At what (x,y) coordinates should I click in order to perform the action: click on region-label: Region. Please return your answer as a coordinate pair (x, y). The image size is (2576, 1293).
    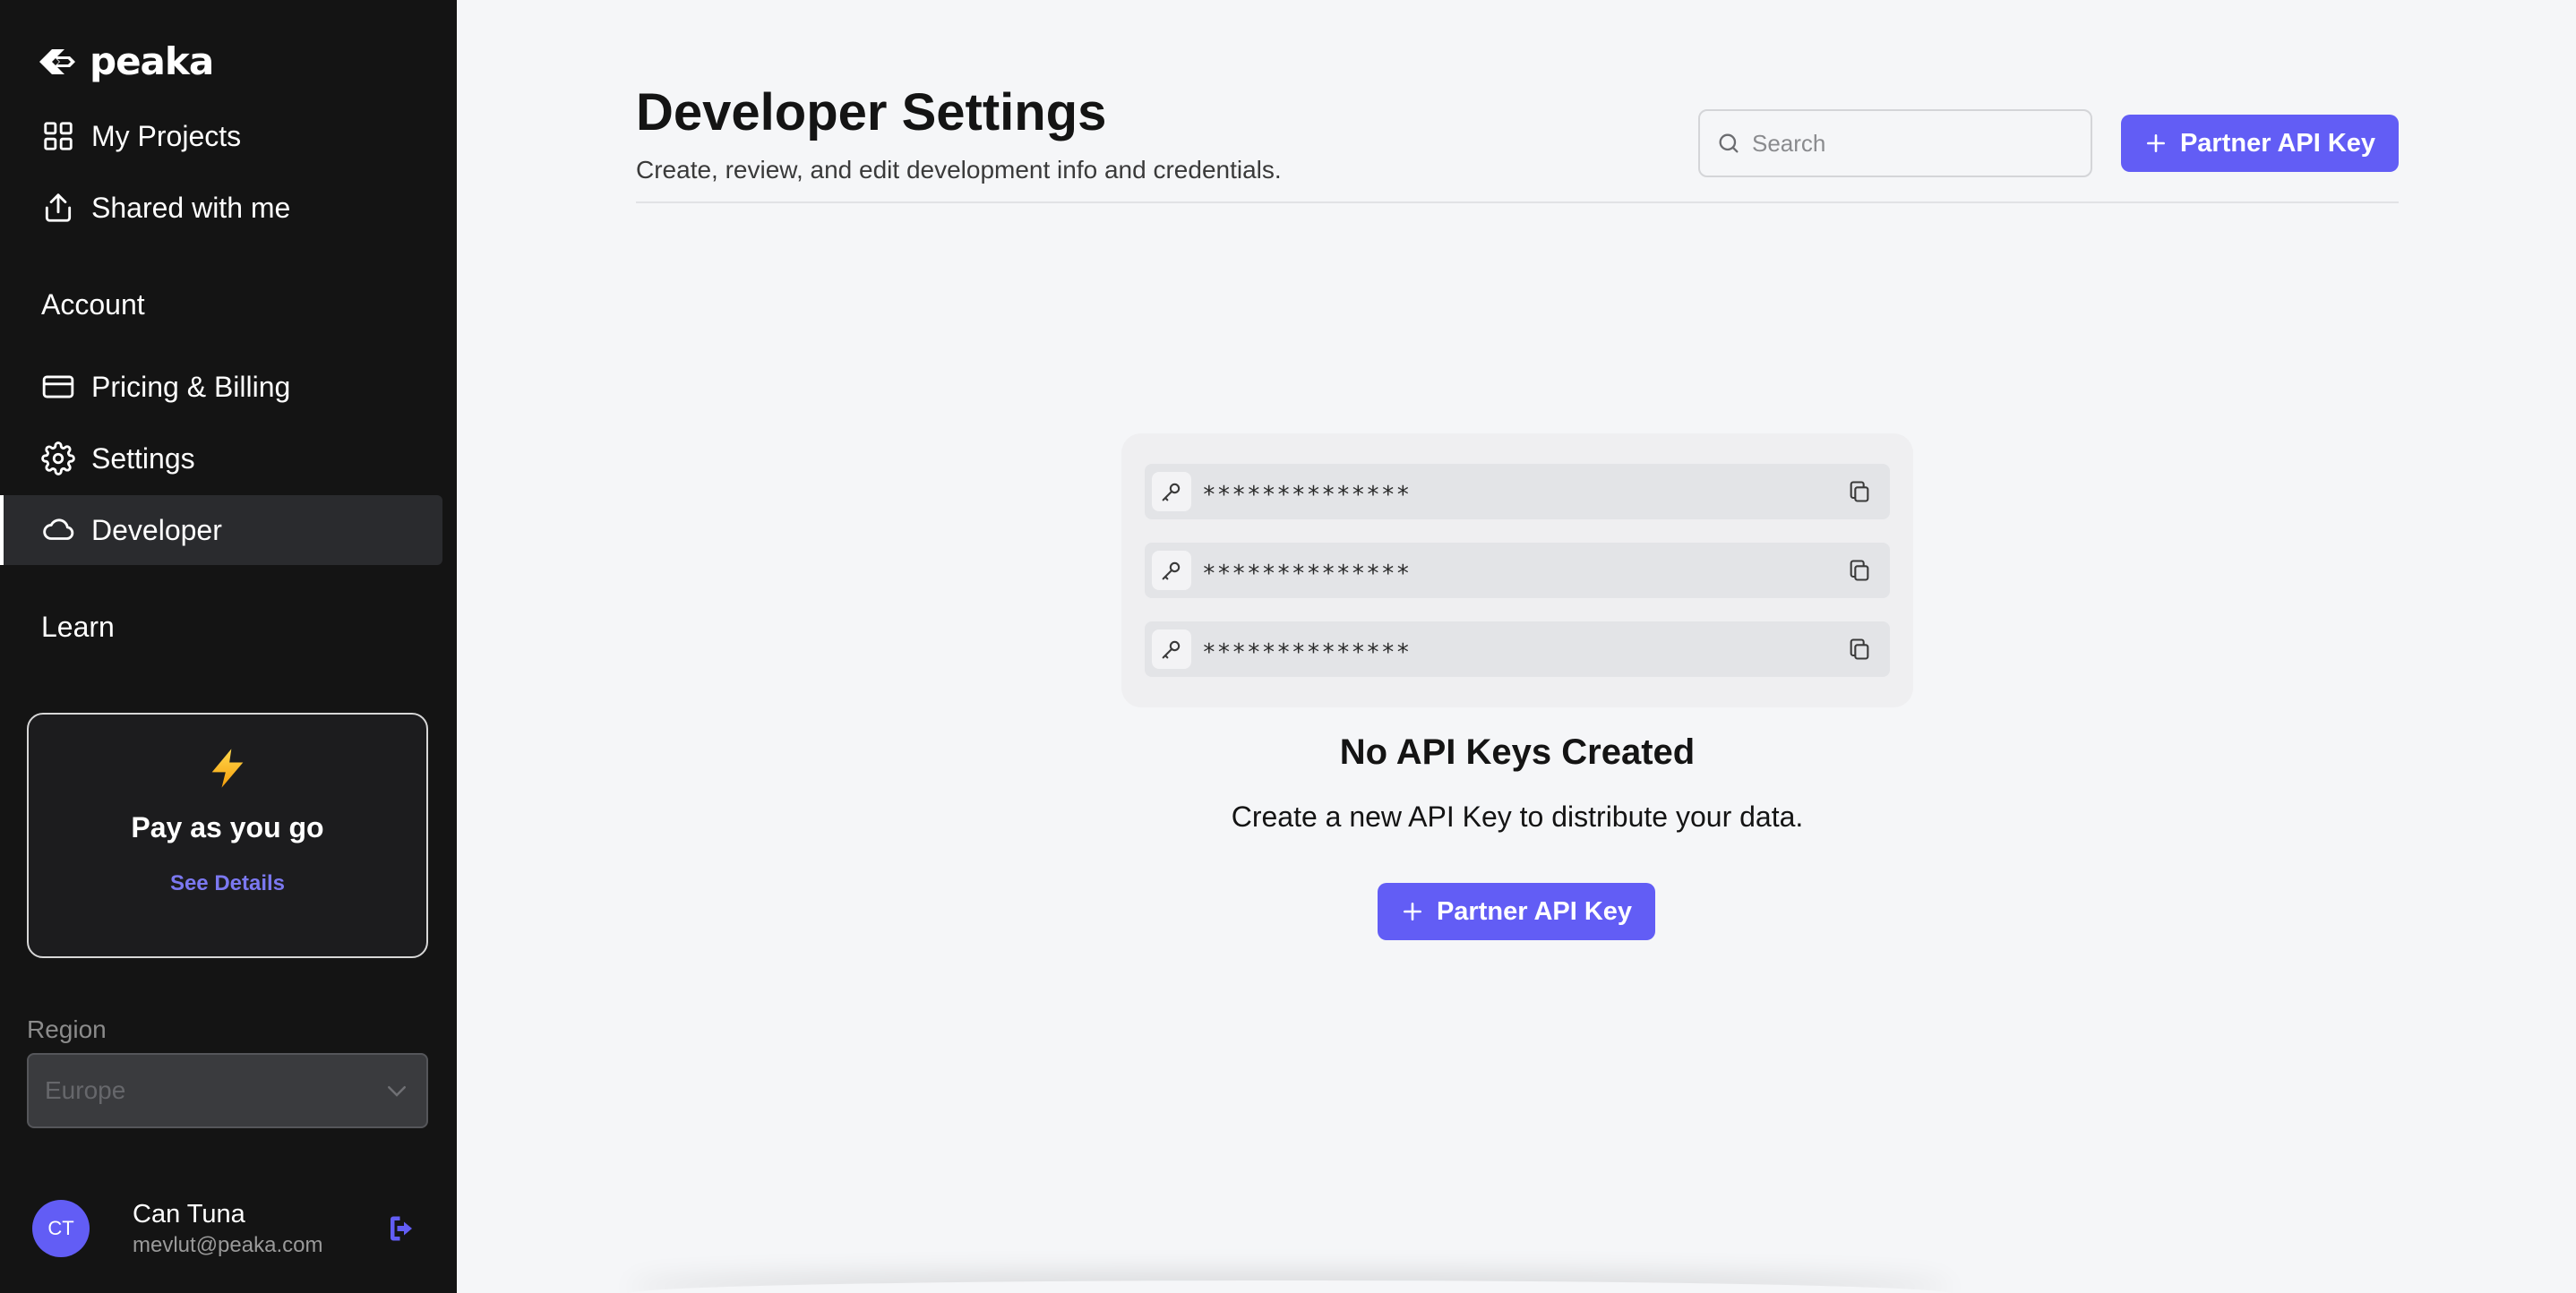
    Looking at the image, I should click on (67, 1029).